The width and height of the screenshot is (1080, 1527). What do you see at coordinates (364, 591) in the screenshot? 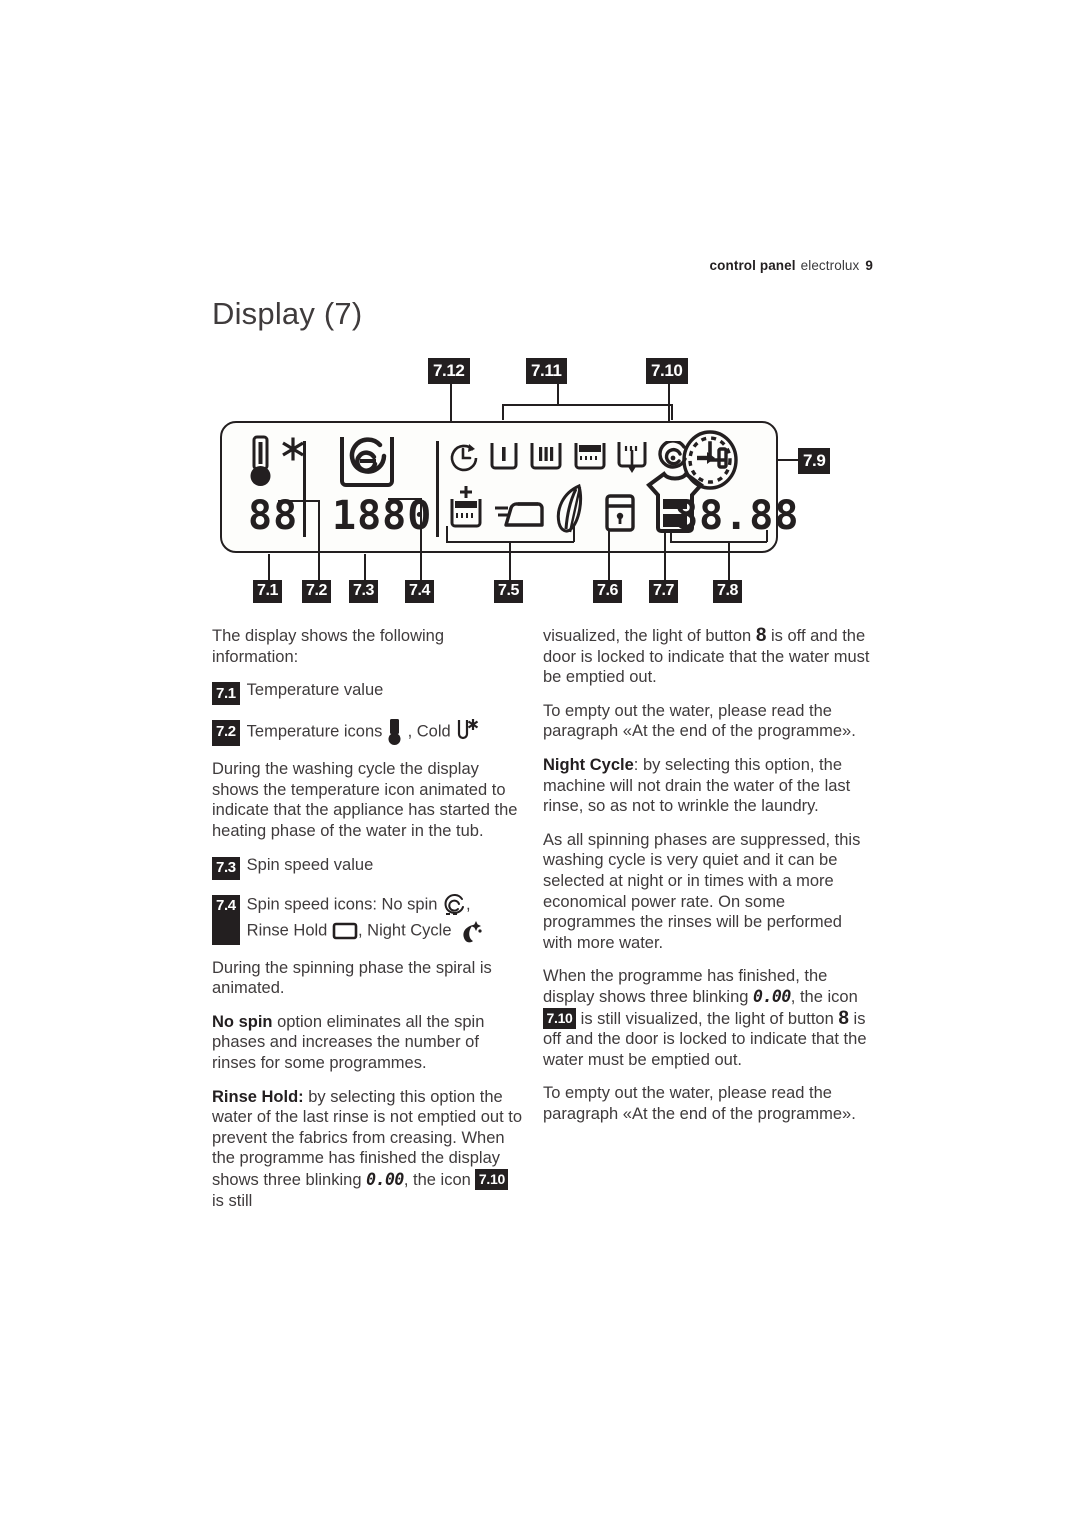
I see `callout-7-3: 7.3` at bounding box center [364, 591].